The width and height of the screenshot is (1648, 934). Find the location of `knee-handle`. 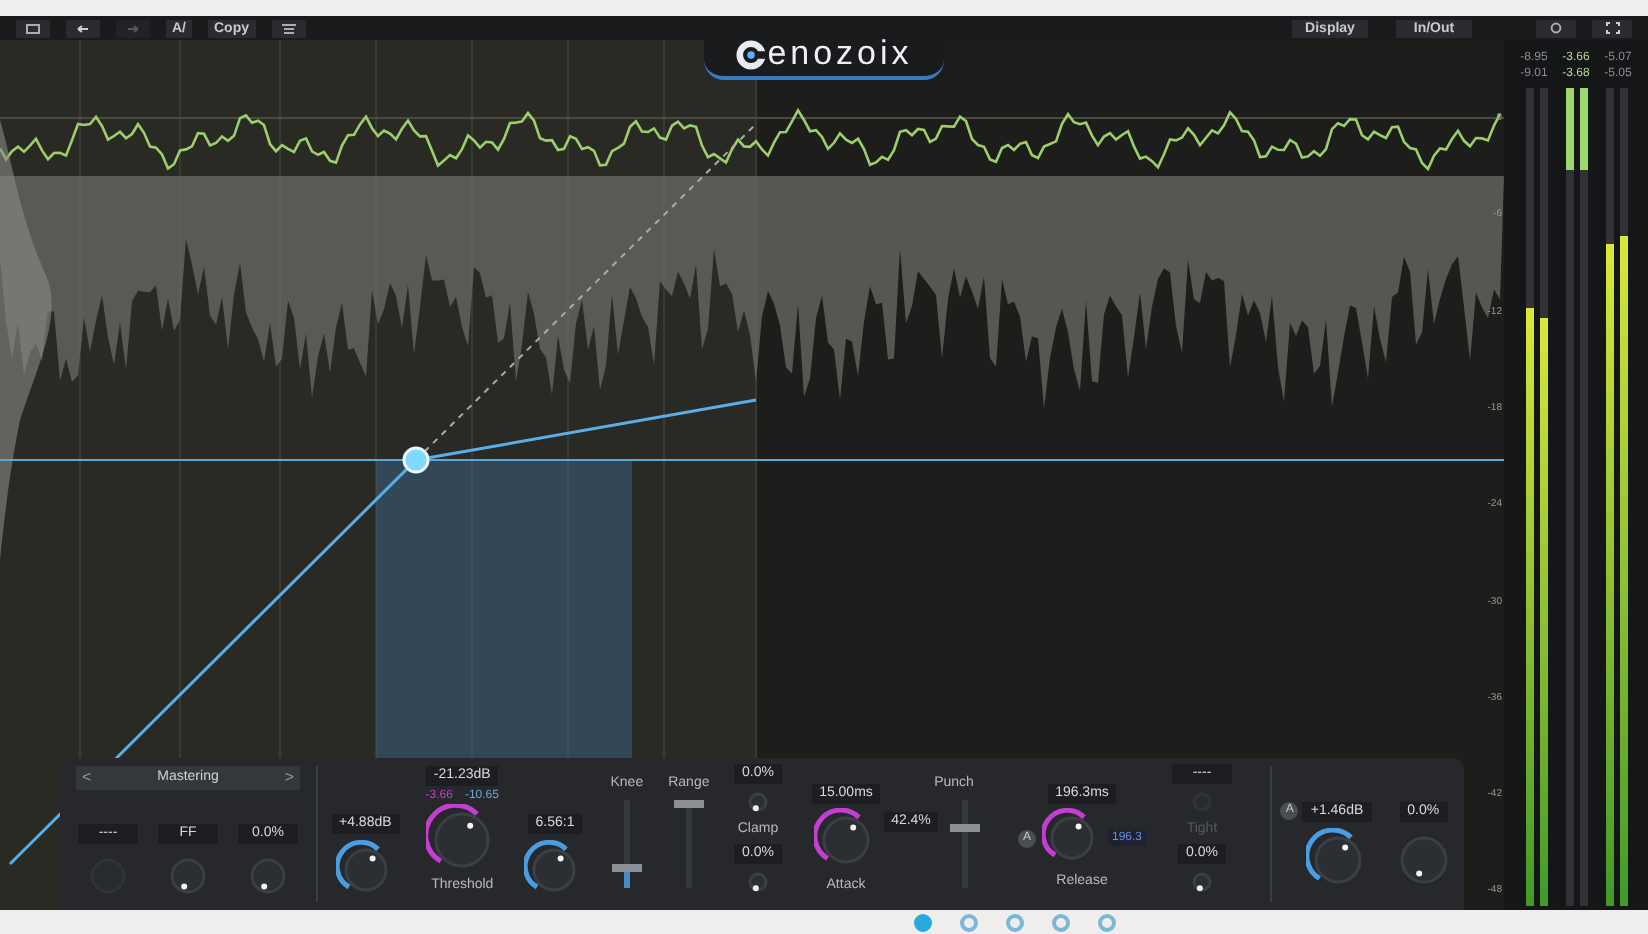

knee-handle is located at coordinates (416, 460).